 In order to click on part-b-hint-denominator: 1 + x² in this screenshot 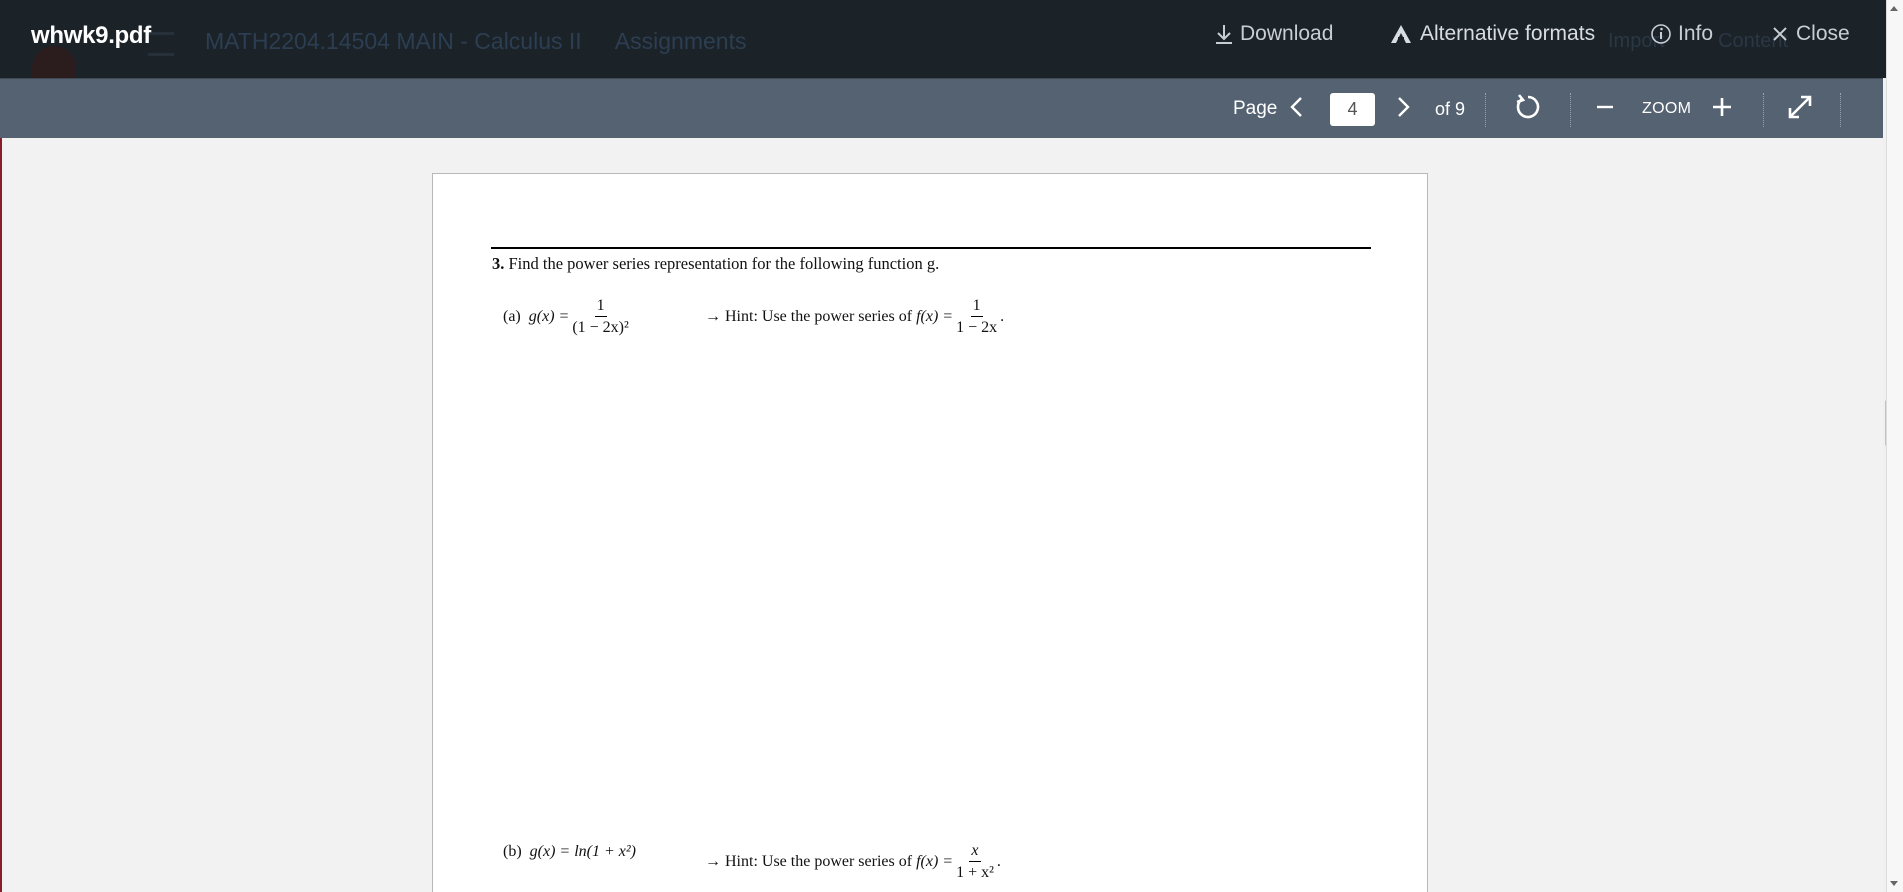, I will do `click(975, 872)`.